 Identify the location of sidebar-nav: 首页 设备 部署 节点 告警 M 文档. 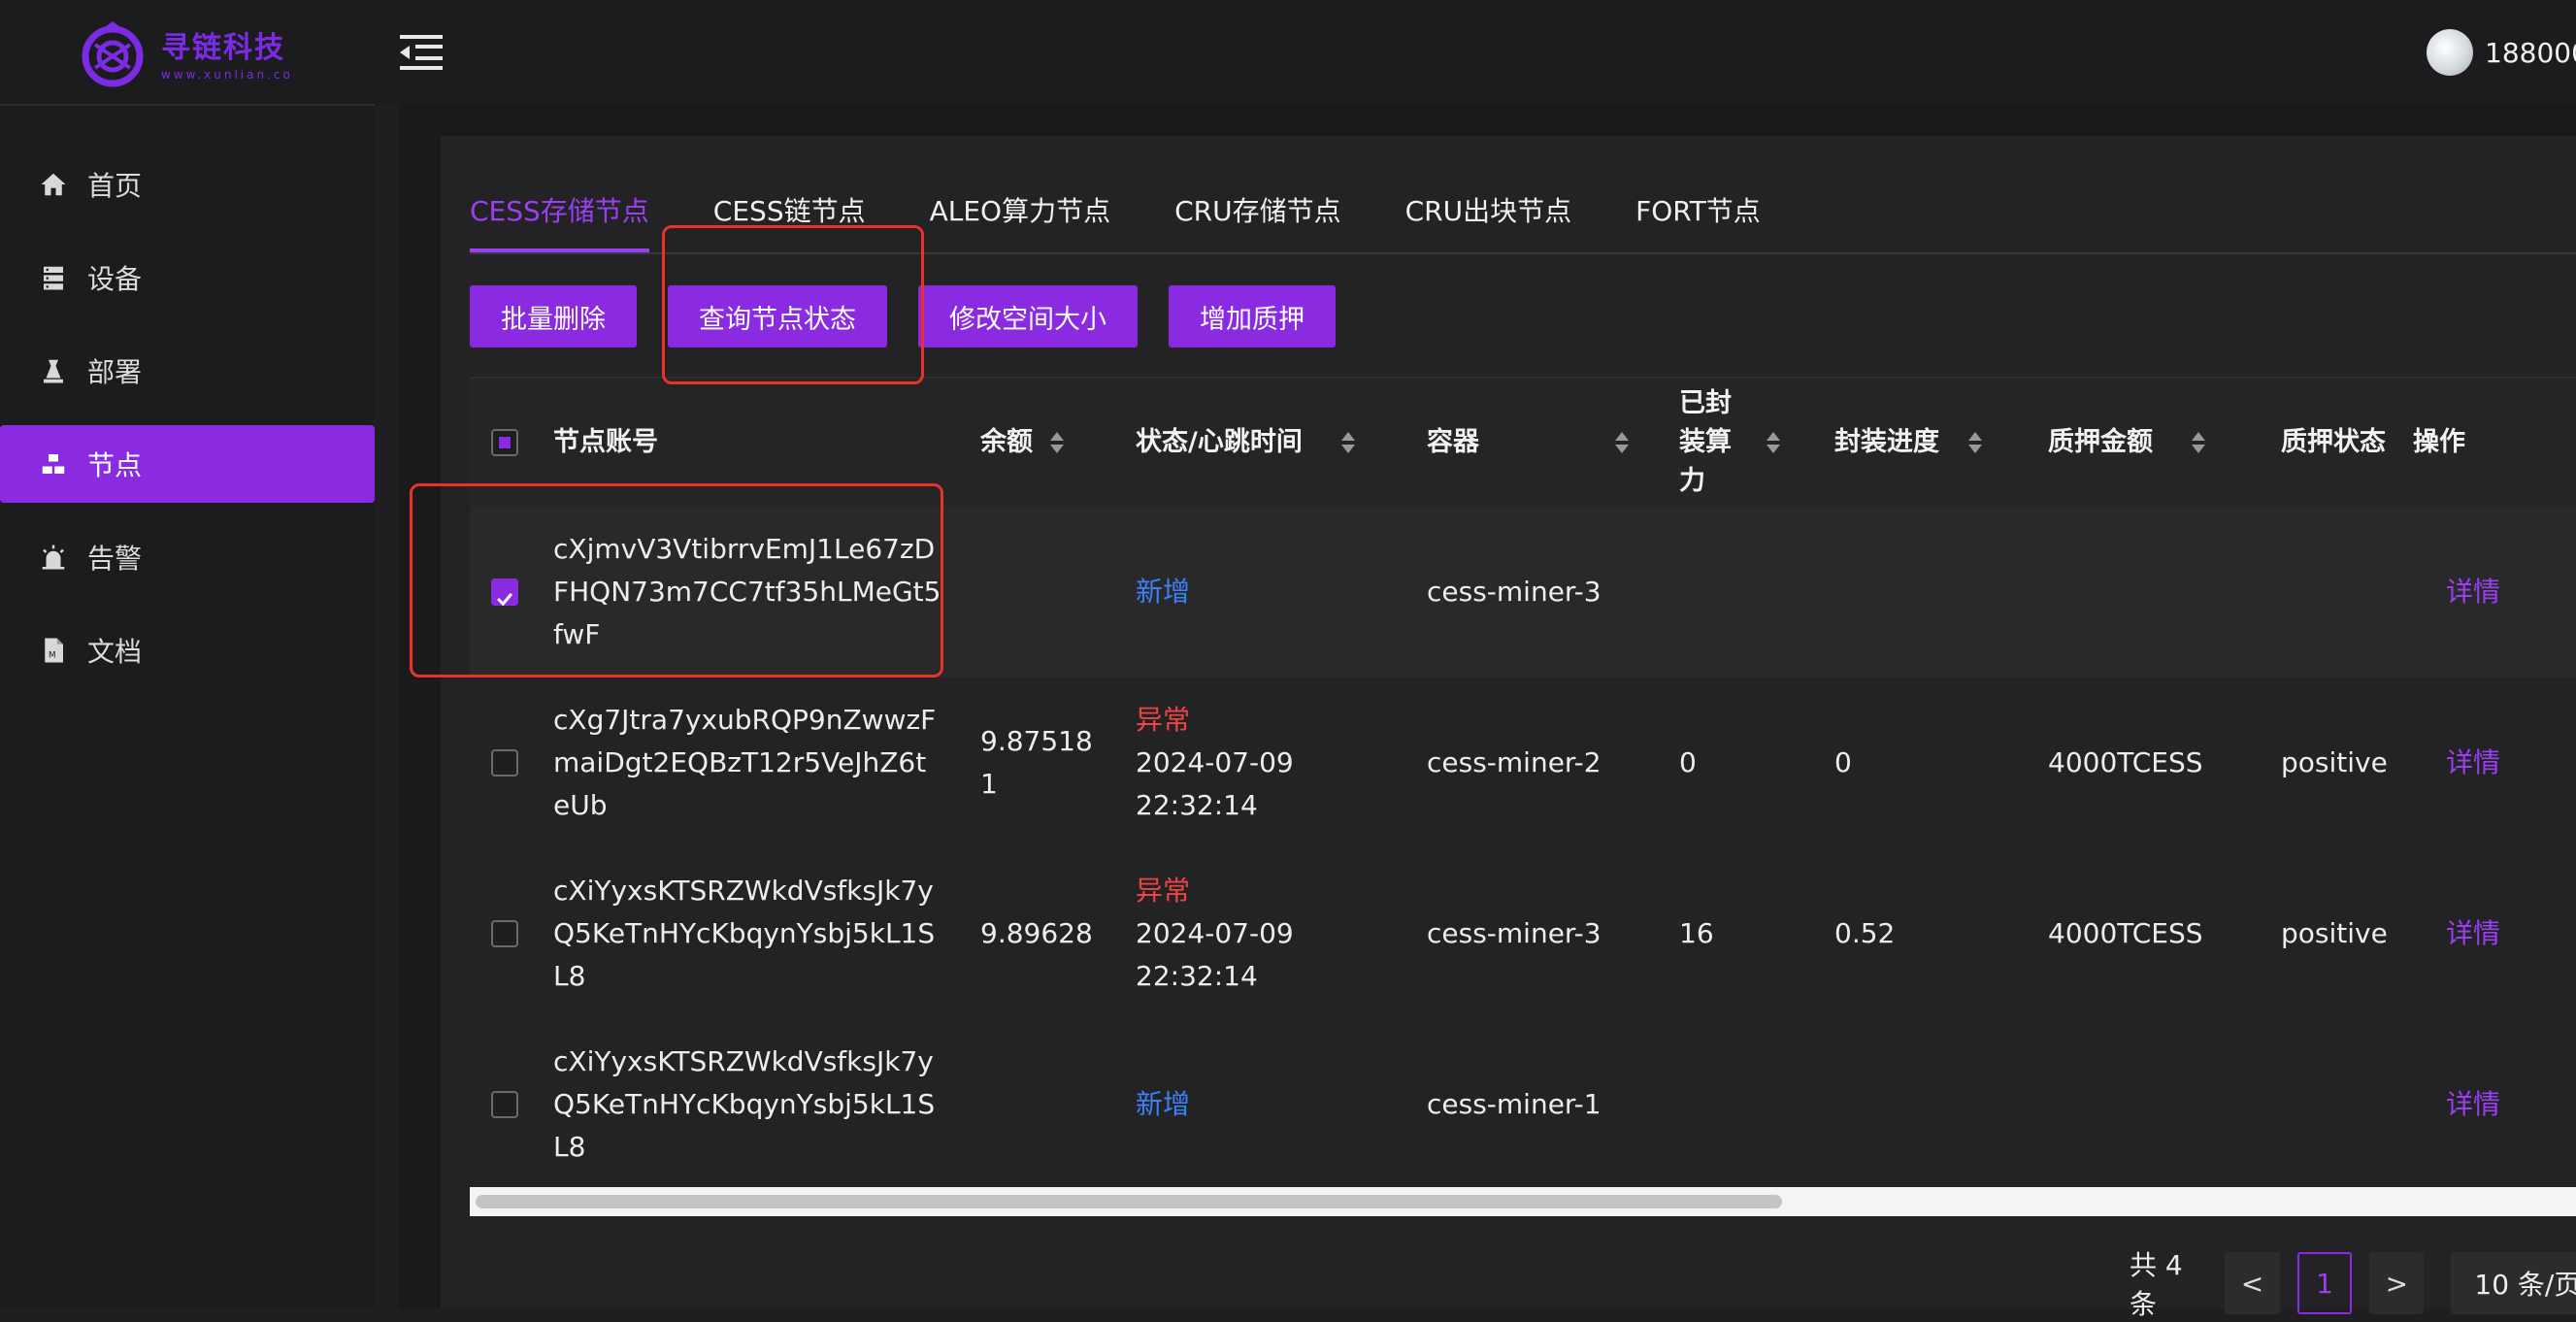
(187, 425).